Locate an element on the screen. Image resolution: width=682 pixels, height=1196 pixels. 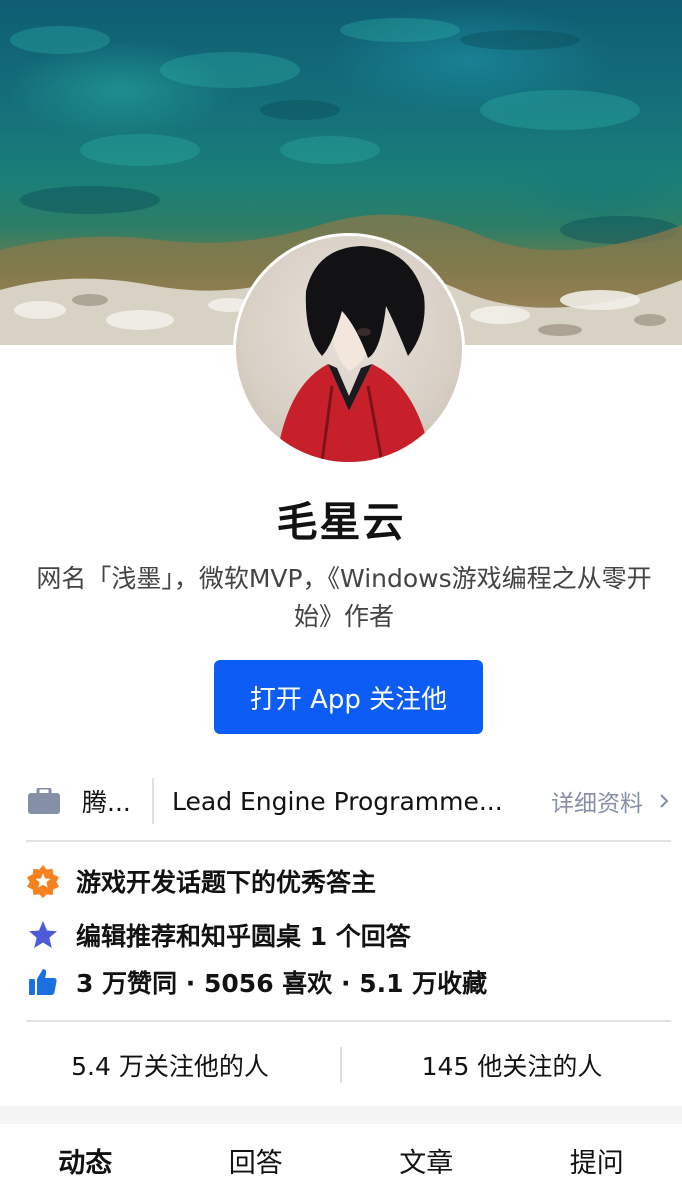
avatar is located at coordinates (349, 349).